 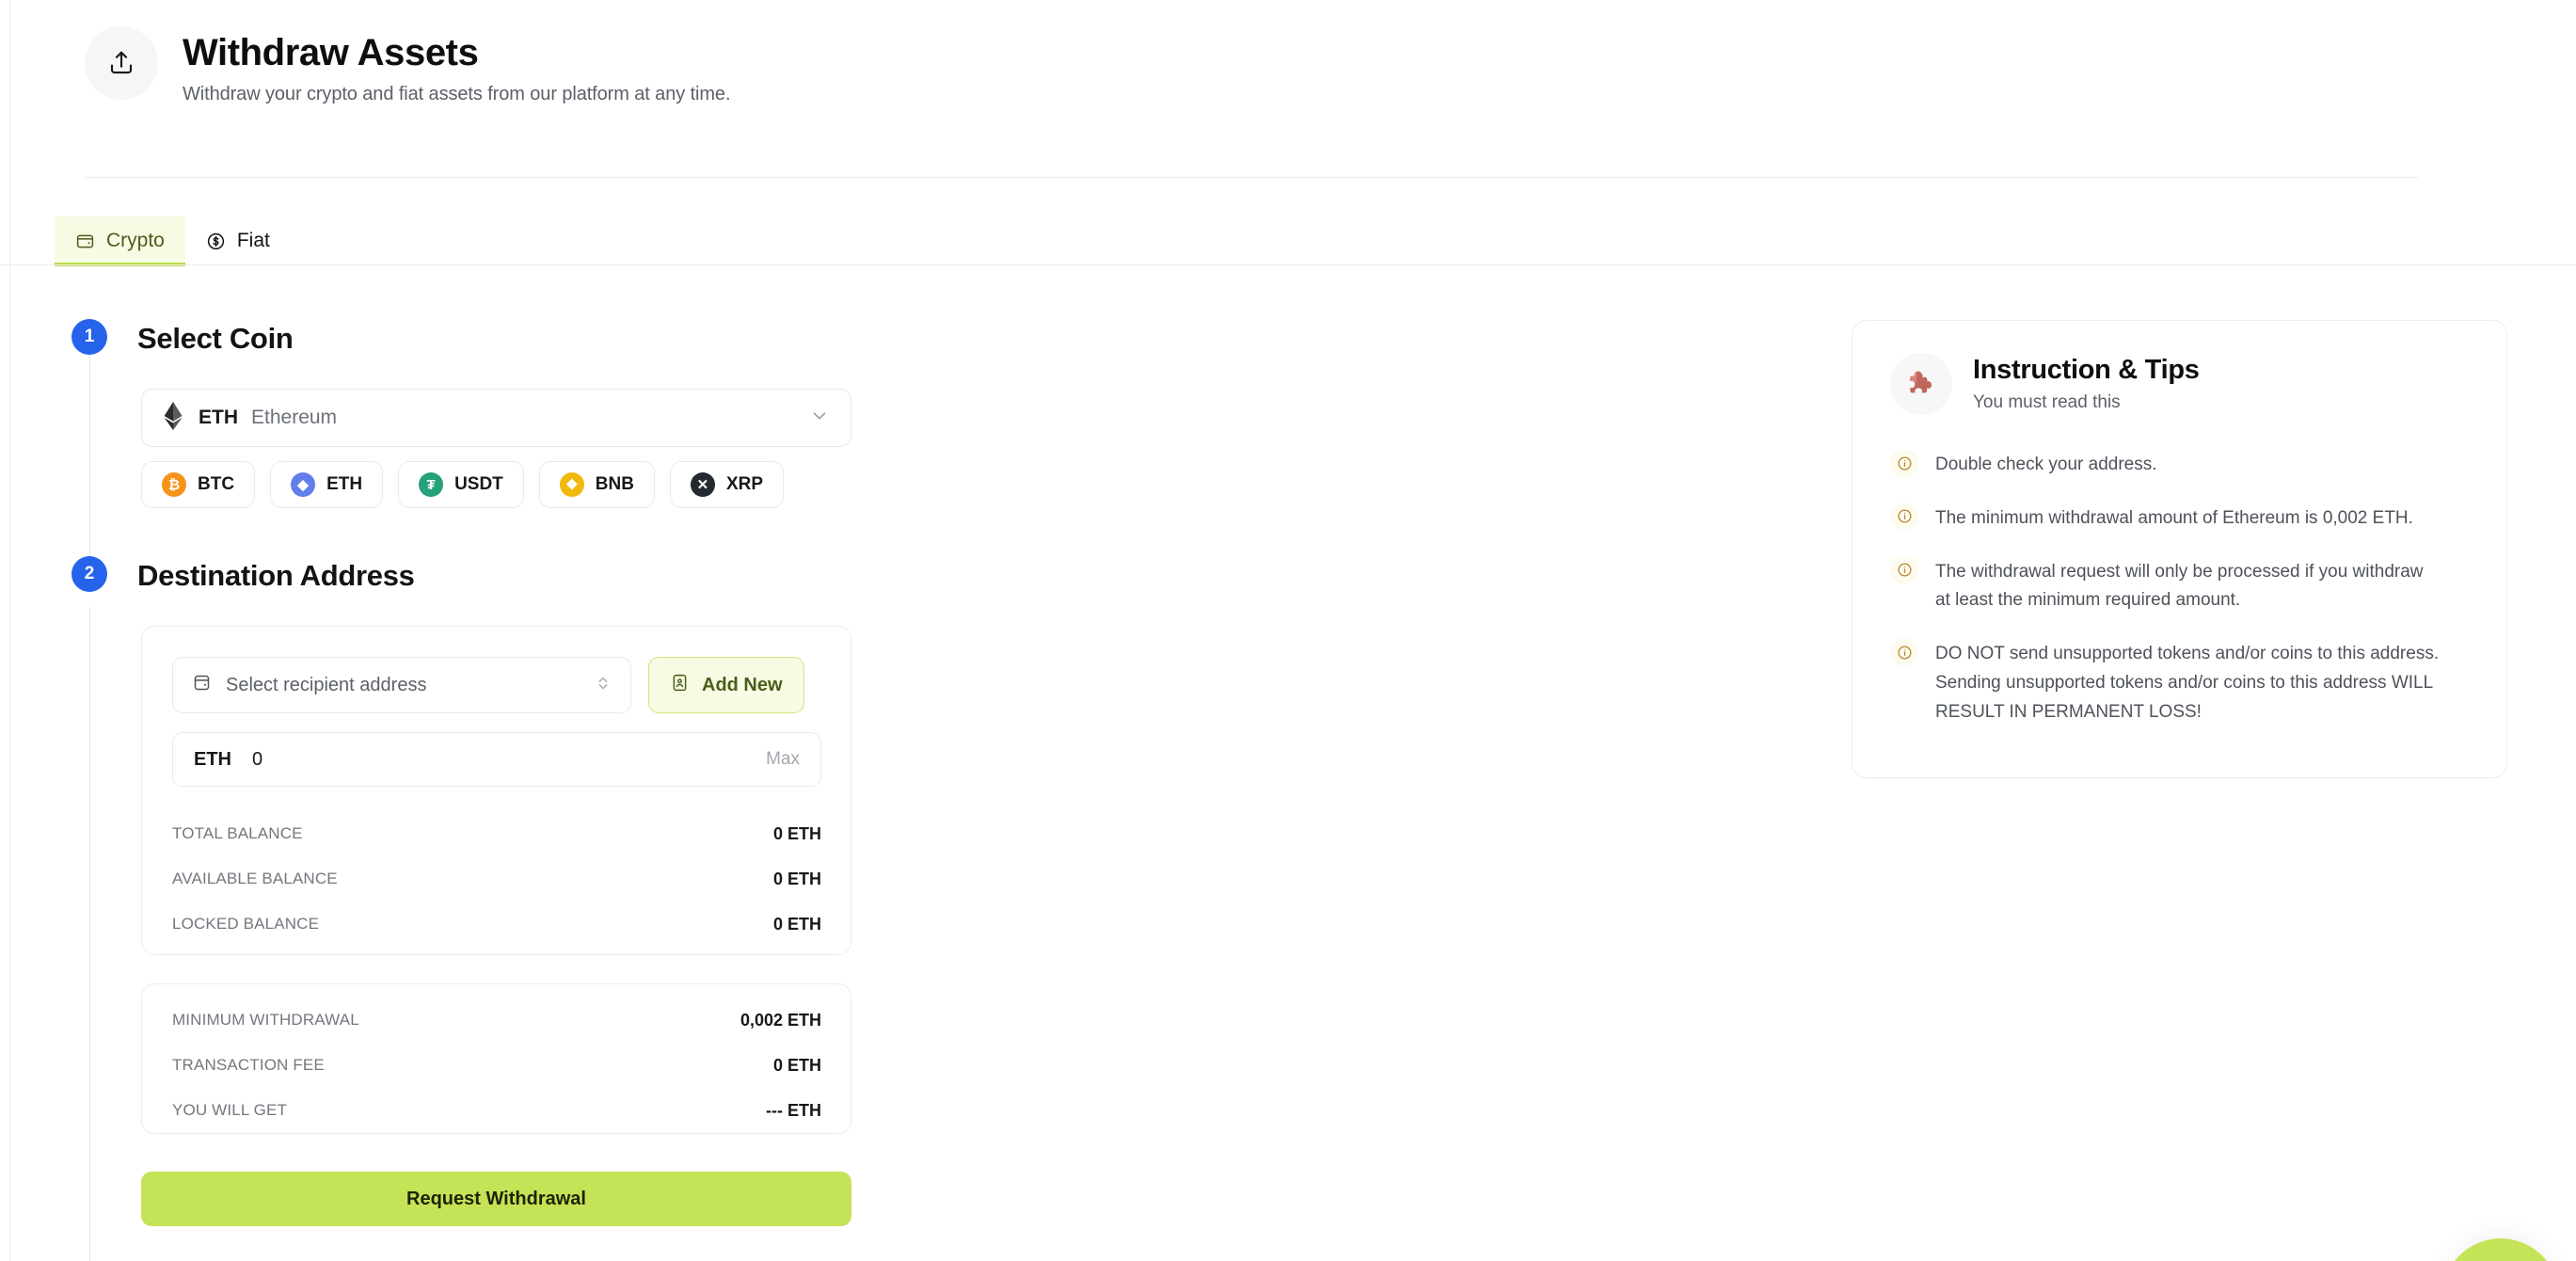 I want to click on fee-row-transaction: TRANSACTION FEE 0 ETH, so click(x=497, y=1065).